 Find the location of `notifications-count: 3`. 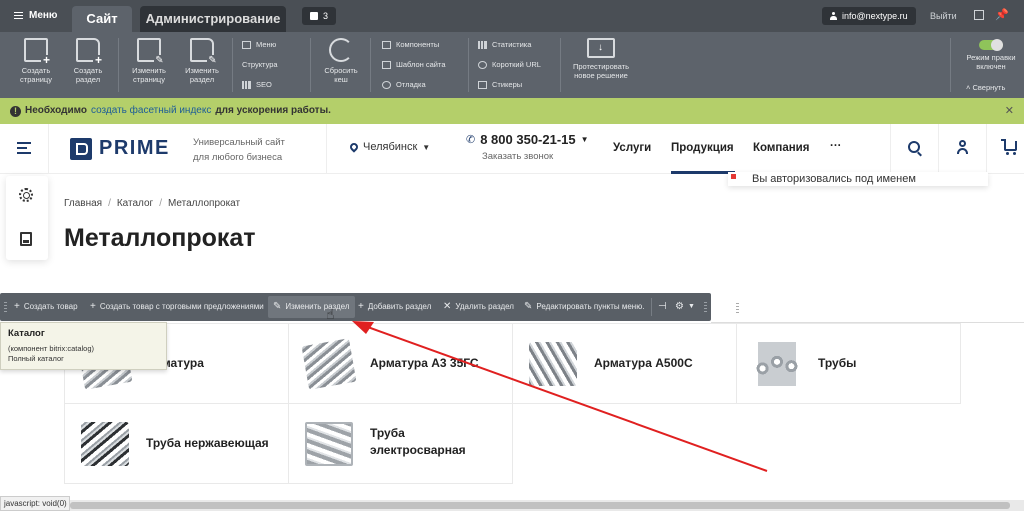

notifications-count: 3 is located at coordinates (326, 16).